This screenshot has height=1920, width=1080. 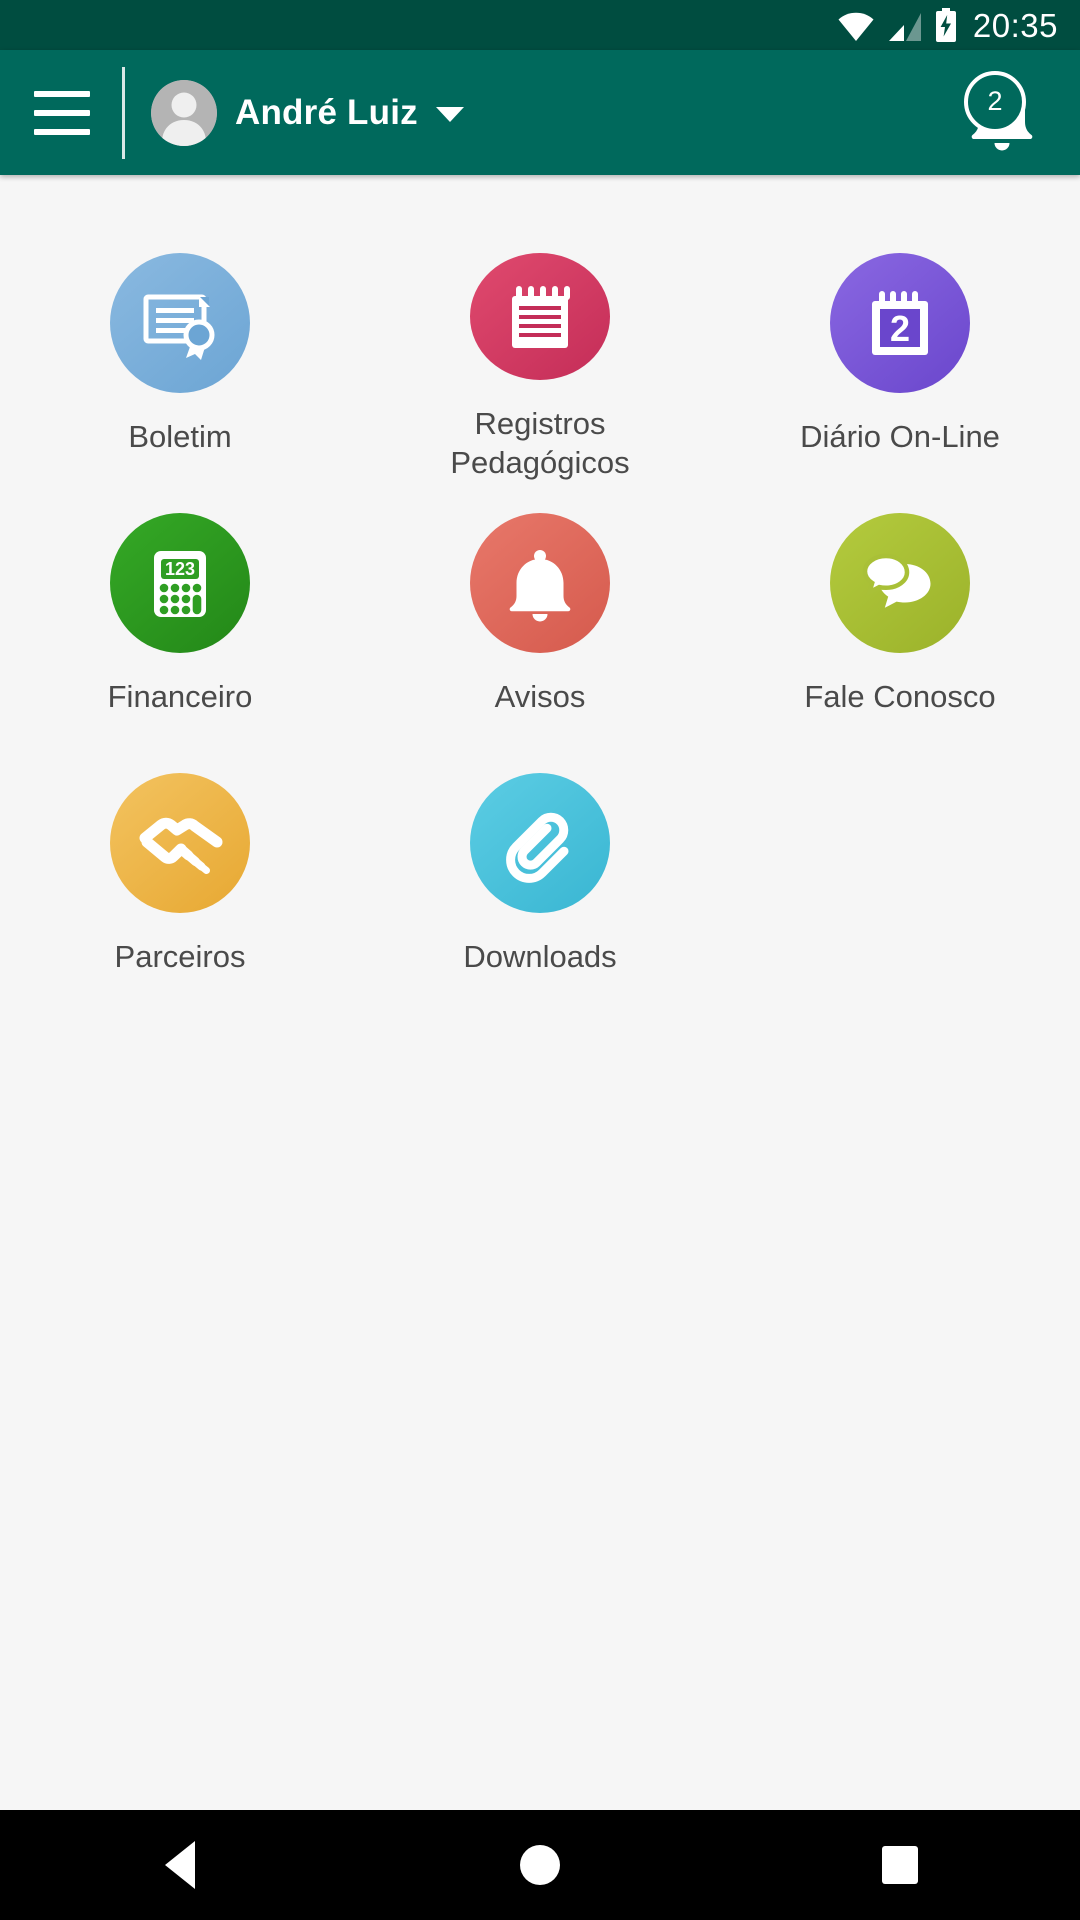 I want to click on tile-fale-conosco: Fale Conosco, so click(x=900, y=621).